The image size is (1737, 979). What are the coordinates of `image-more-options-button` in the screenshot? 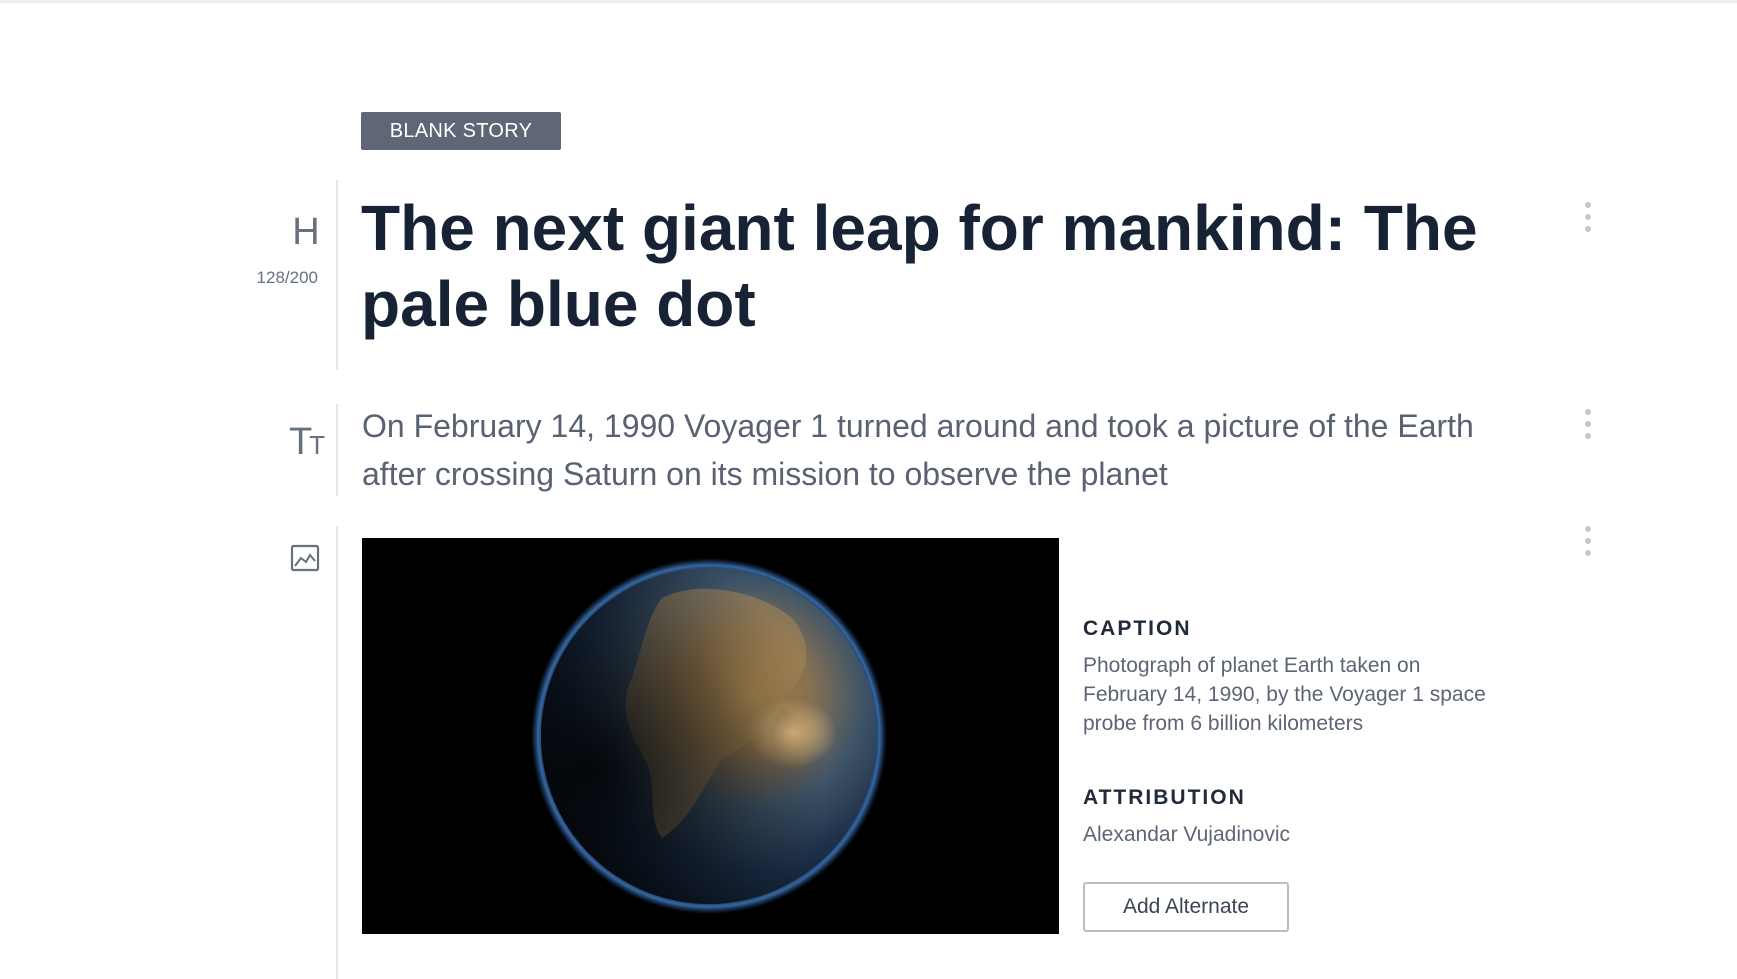 It's located at (1588, 541).